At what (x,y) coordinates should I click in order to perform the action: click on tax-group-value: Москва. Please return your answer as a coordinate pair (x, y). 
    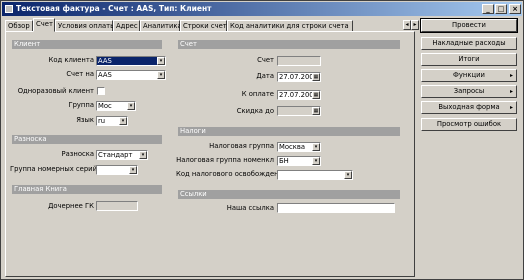
    Looking at the image, I should click on (292, 147).